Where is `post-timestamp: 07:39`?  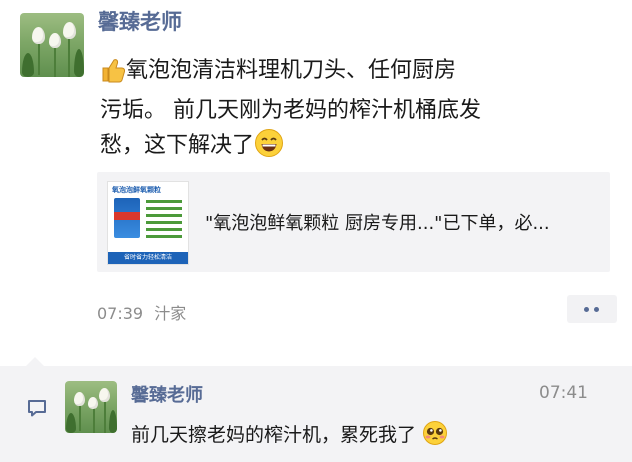
post-timestamp: 07:39 is located at coordinates (120, 313).